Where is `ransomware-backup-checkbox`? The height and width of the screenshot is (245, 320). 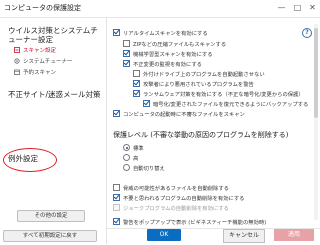
ransomware-backup-checkbox is located at coordinates (146, 103).